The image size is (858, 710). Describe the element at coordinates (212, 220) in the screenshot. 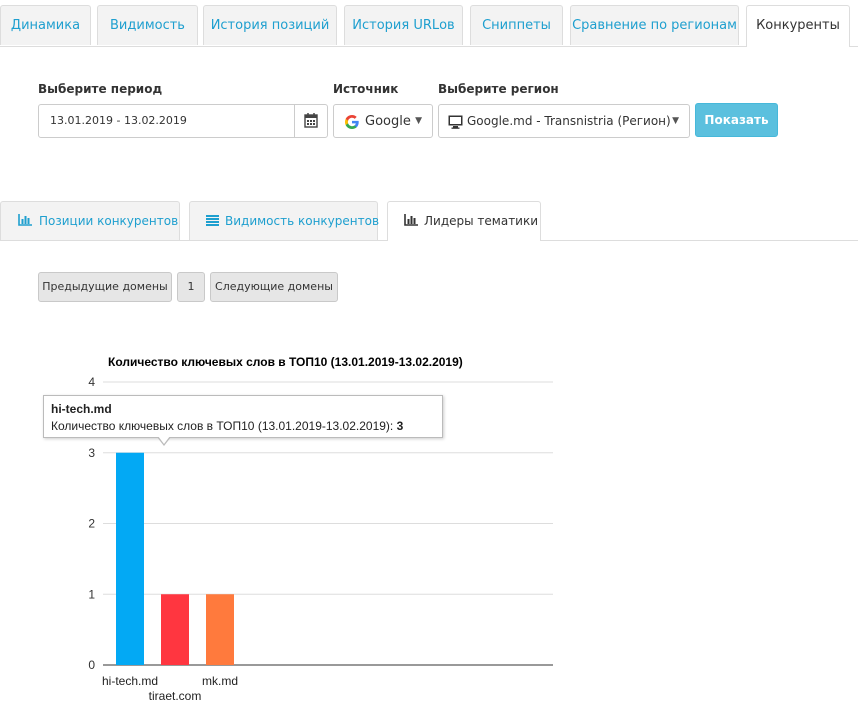

I see `list-icon` at that location.